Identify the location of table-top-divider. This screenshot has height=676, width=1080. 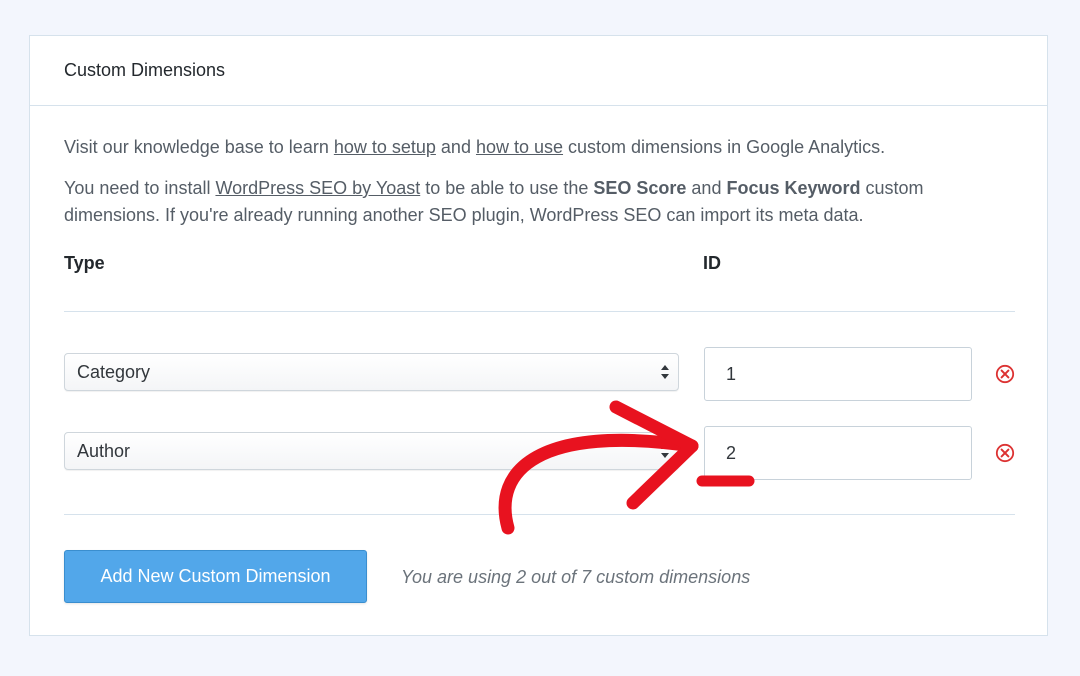
(539, 311).